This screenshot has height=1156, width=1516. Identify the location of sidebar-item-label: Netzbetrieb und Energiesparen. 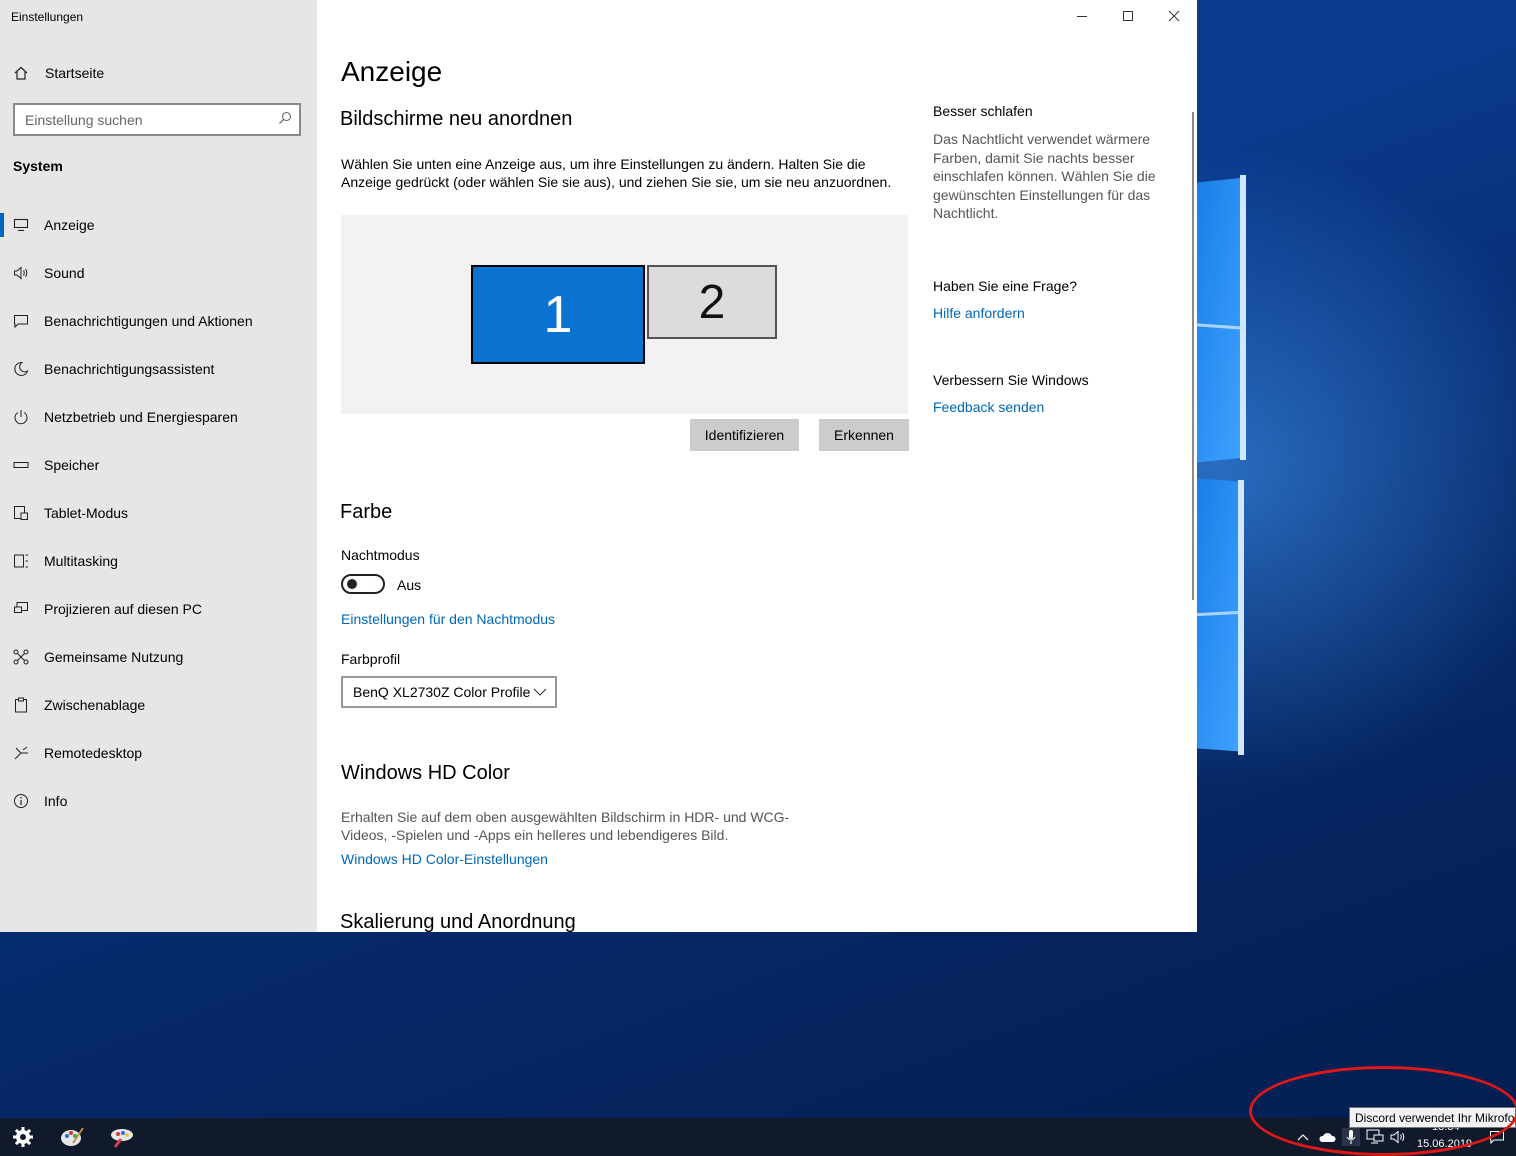
(141, 417).